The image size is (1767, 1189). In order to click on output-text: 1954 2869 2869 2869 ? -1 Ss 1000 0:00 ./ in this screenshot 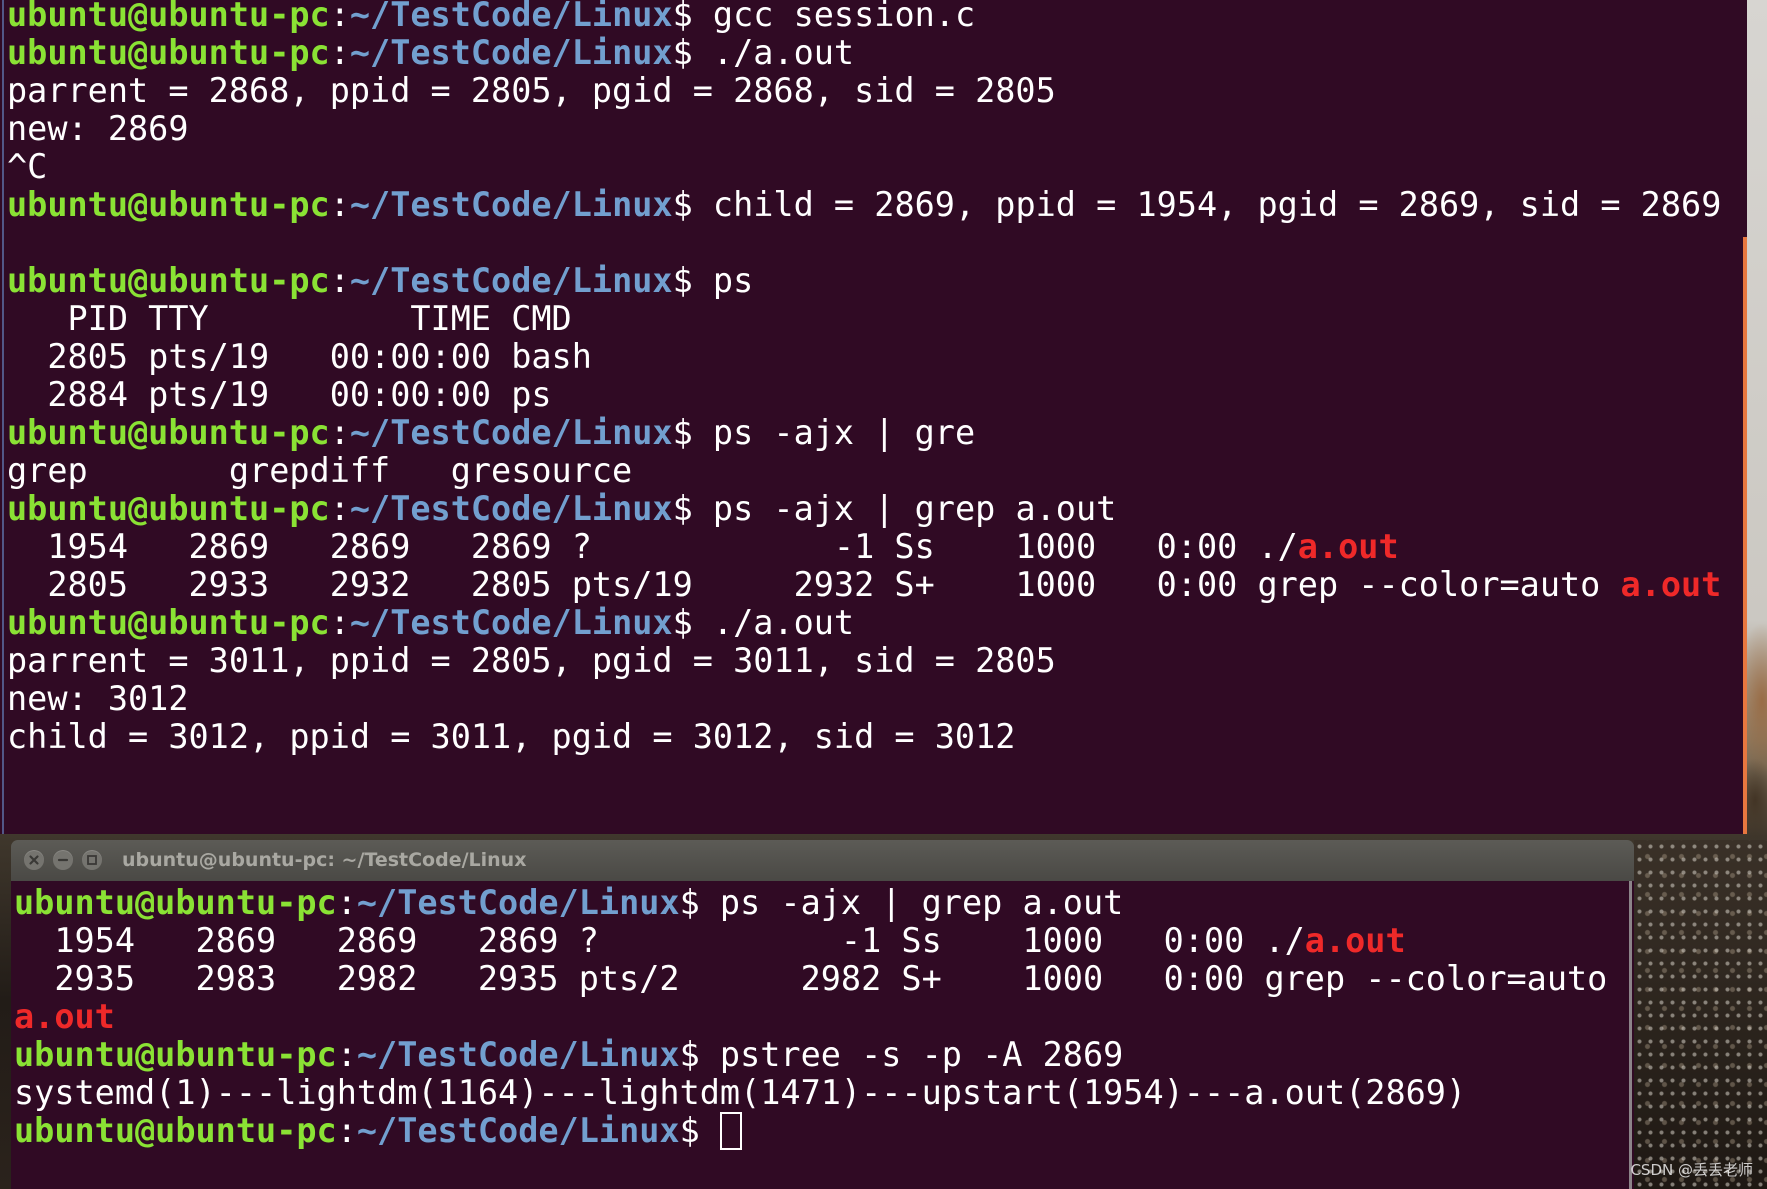, I will do `click(659, 940)`.